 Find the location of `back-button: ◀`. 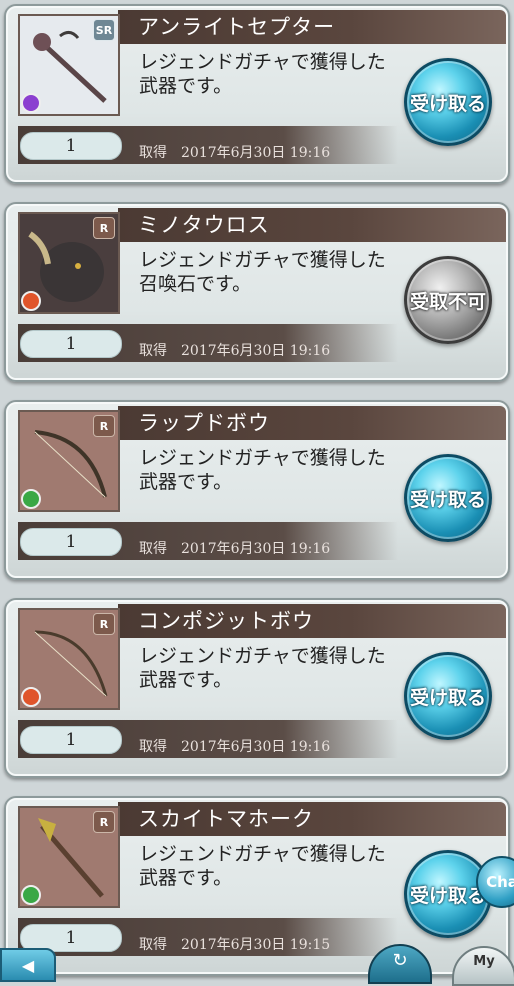

back-button: ◀ is located at coordinates (28, 965).